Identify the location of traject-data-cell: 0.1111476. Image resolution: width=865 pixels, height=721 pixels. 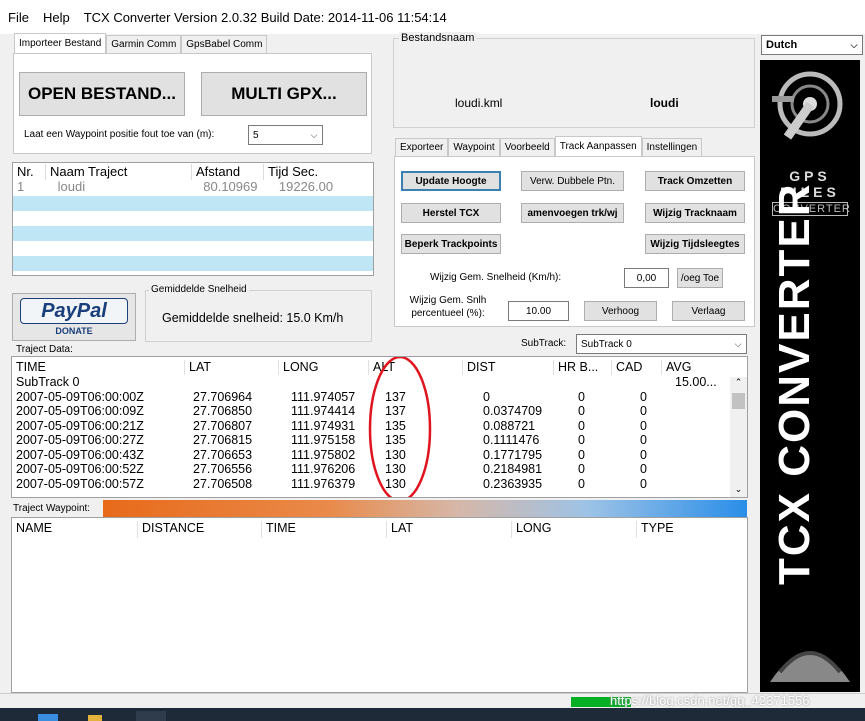
(511, 440).